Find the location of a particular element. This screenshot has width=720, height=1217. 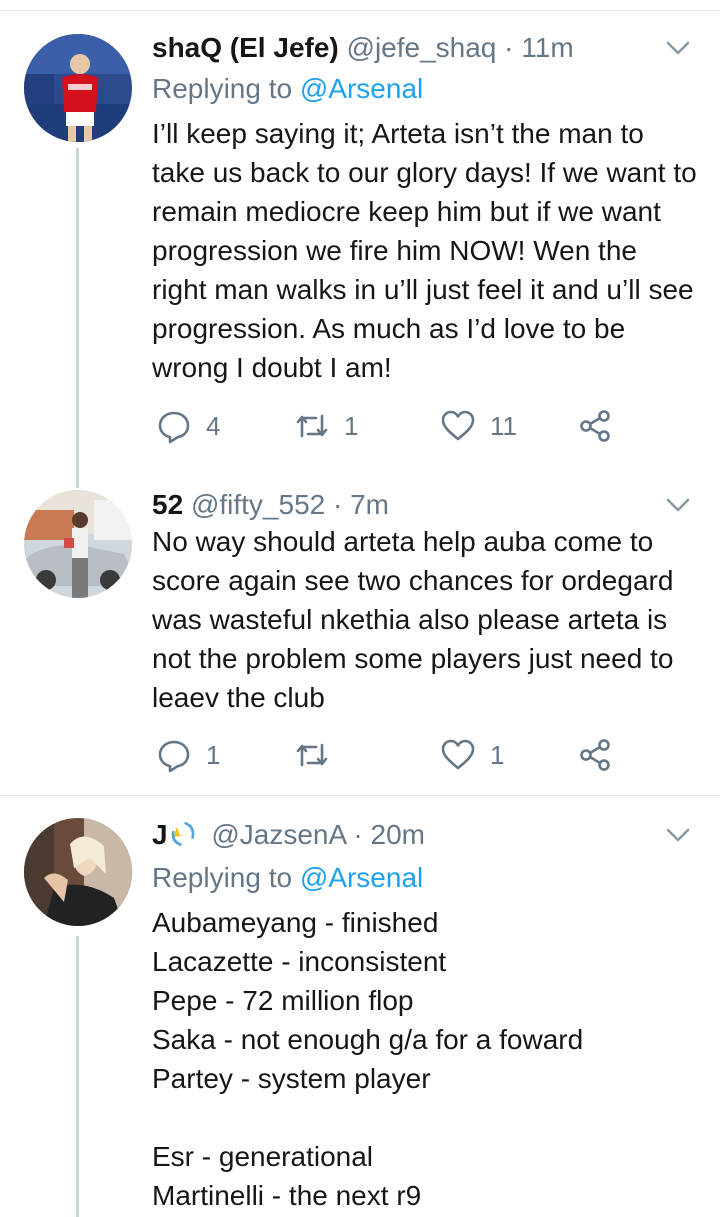

timestamp: 11m is located at coordinates (547, 47).